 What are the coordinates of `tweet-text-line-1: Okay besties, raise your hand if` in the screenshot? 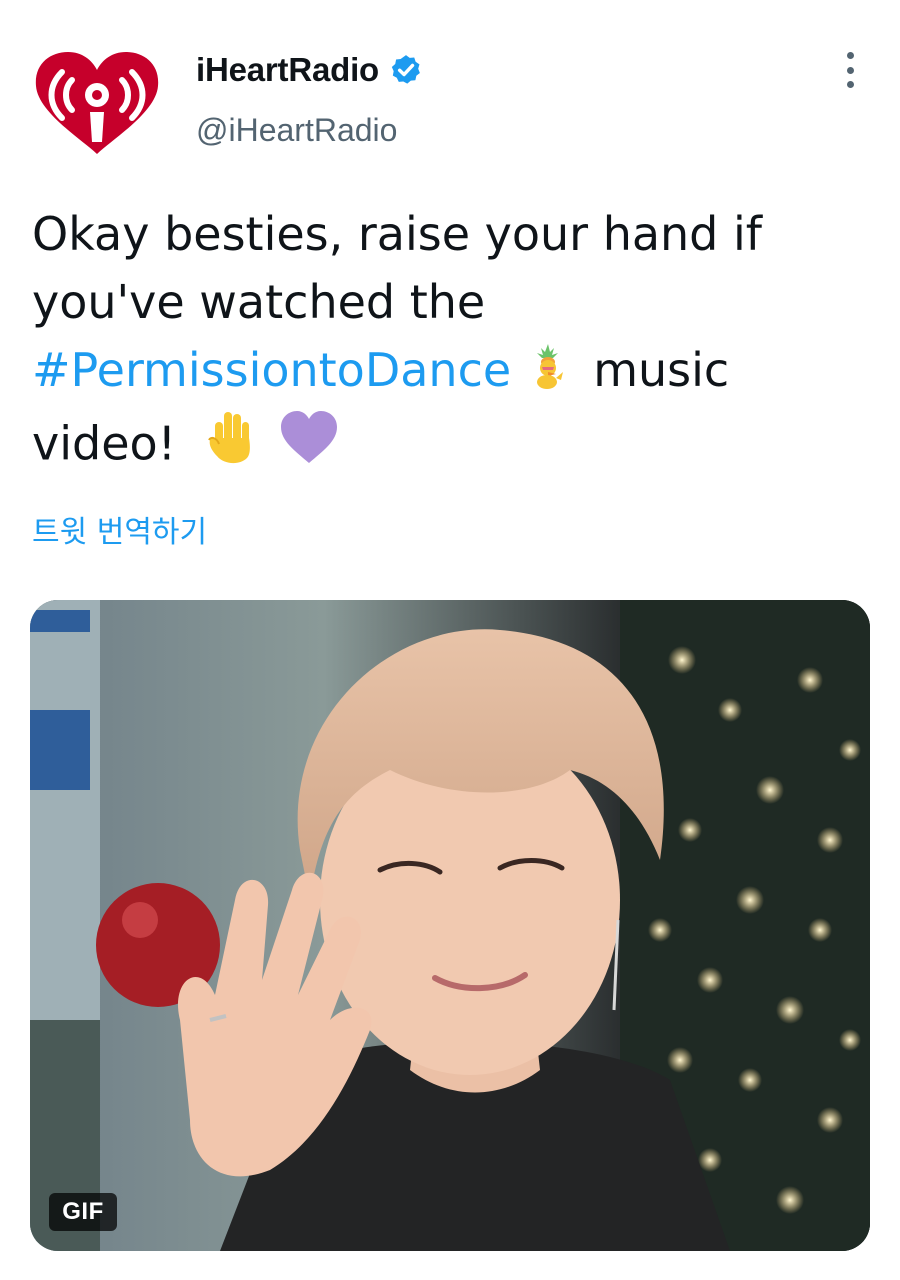 It's located at (397, 234).